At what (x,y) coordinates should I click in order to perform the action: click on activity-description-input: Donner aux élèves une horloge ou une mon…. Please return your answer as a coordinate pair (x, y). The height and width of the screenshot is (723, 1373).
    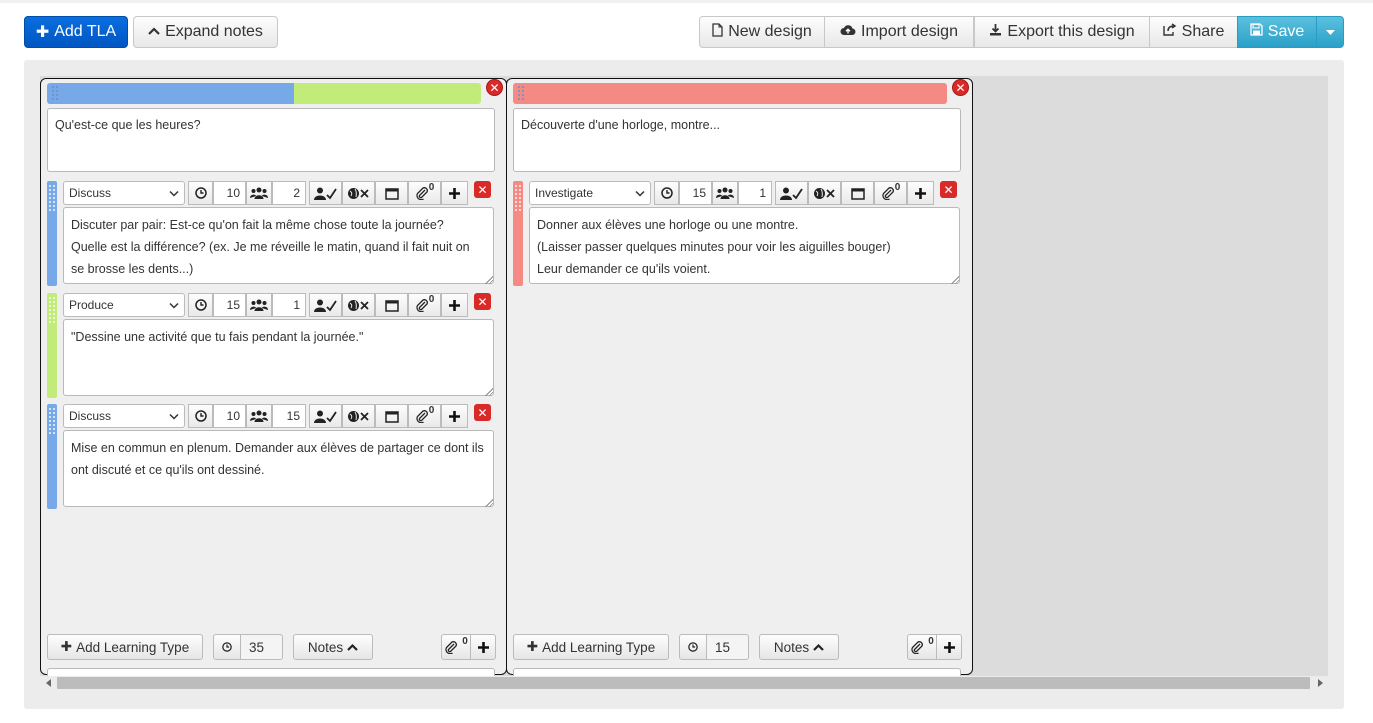
    Looking at the image, I should click on (744, 245).